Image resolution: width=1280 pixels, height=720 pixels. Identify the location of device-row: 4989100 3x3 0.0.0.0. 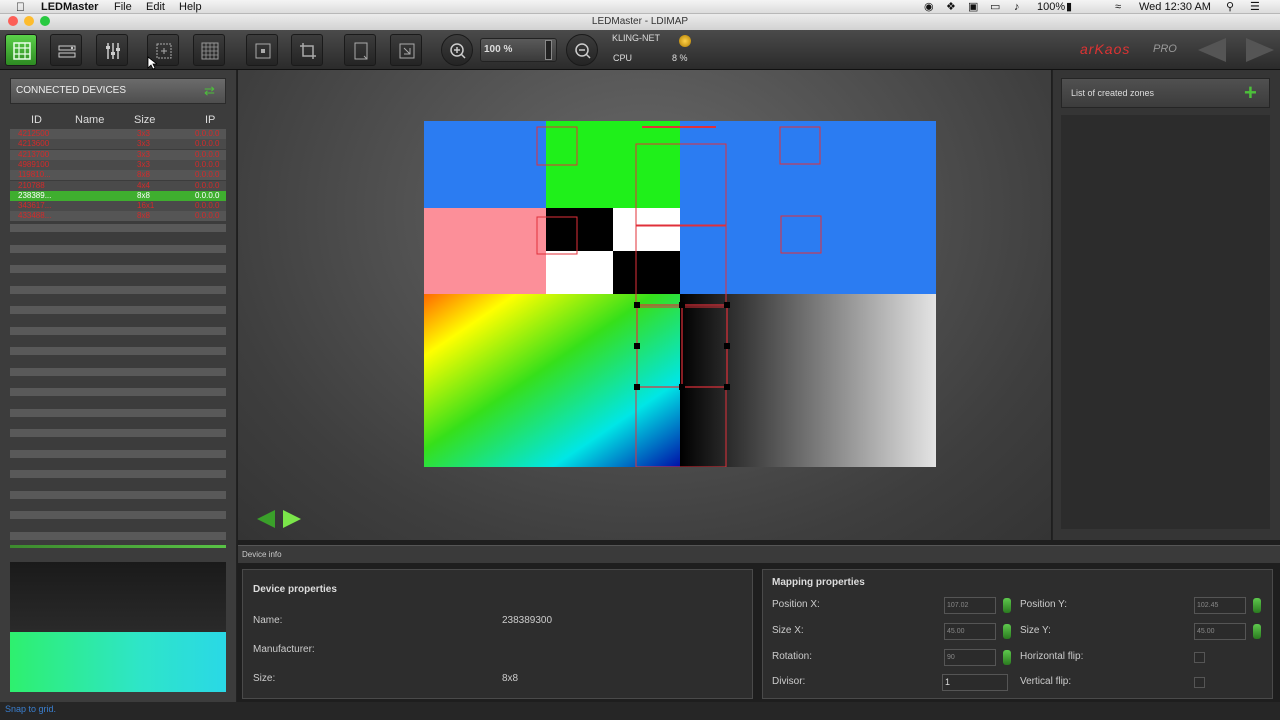
(118, 164).